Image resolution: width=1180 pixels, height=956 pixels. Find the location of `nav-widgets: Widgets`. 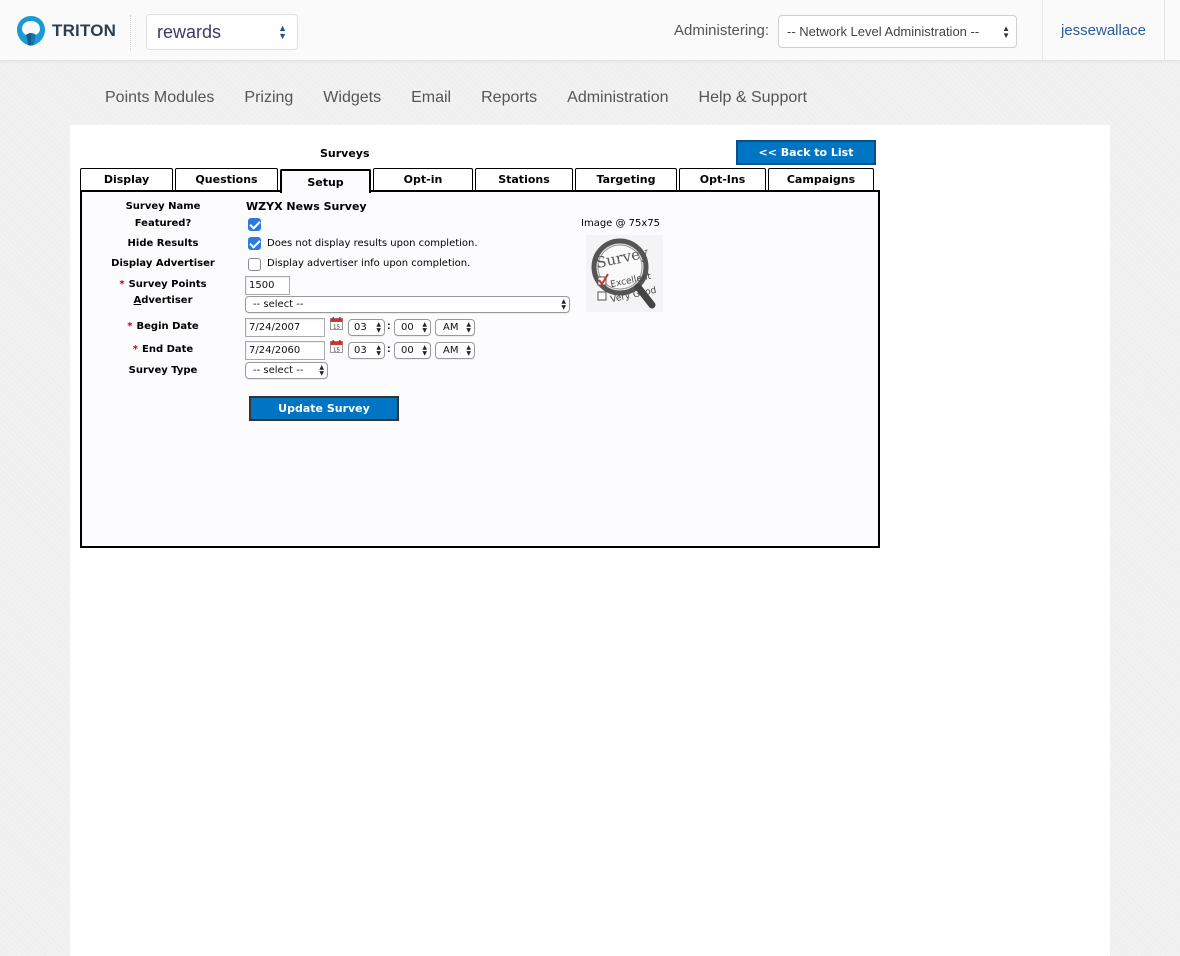

nav-widgets: Widgets is located at coordinates (352, 98).